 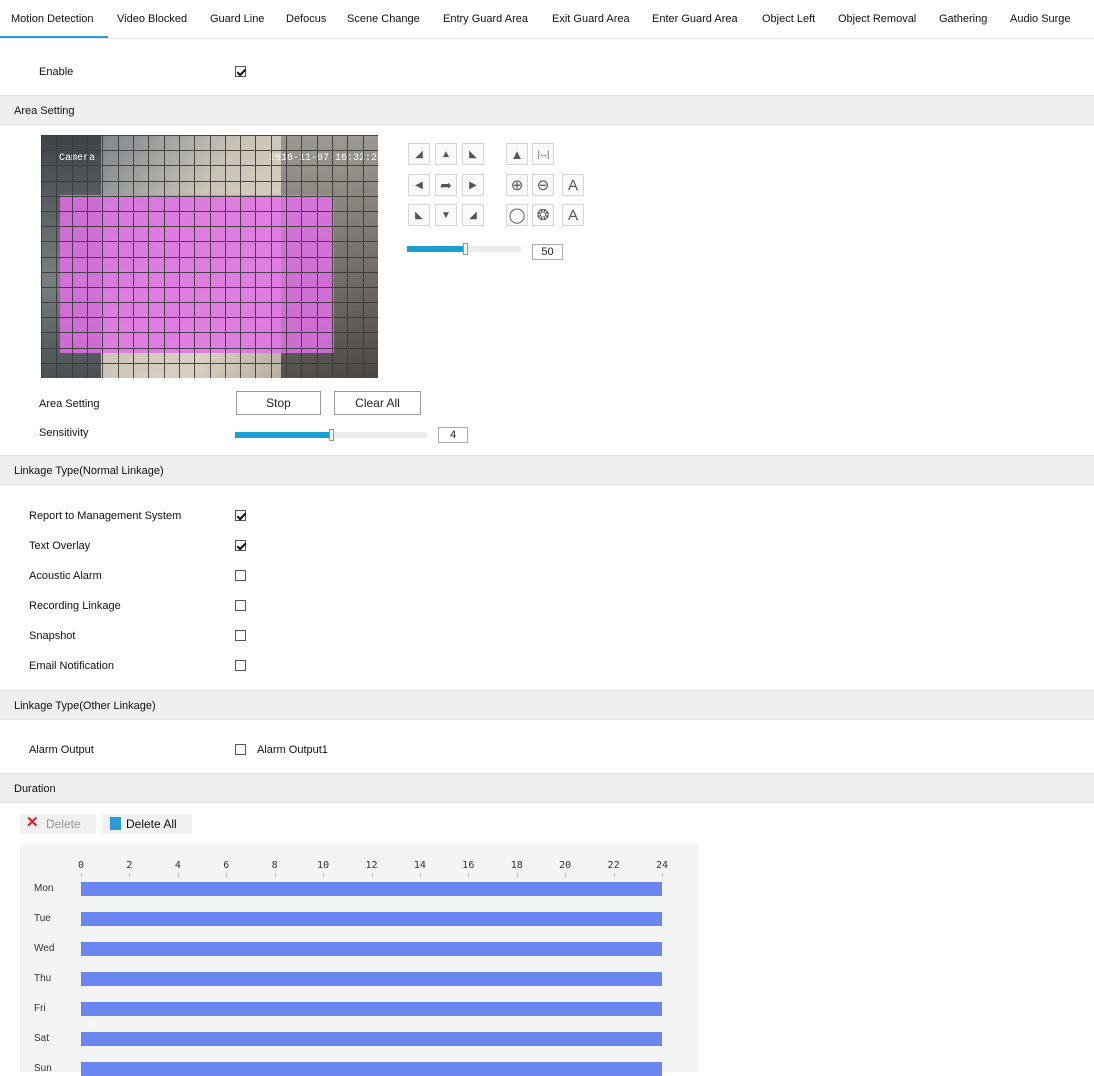 What do you see at coordinates (197, 274) in the screenshot?
I see `motion-area-mask` at bounding box center [197, 274].